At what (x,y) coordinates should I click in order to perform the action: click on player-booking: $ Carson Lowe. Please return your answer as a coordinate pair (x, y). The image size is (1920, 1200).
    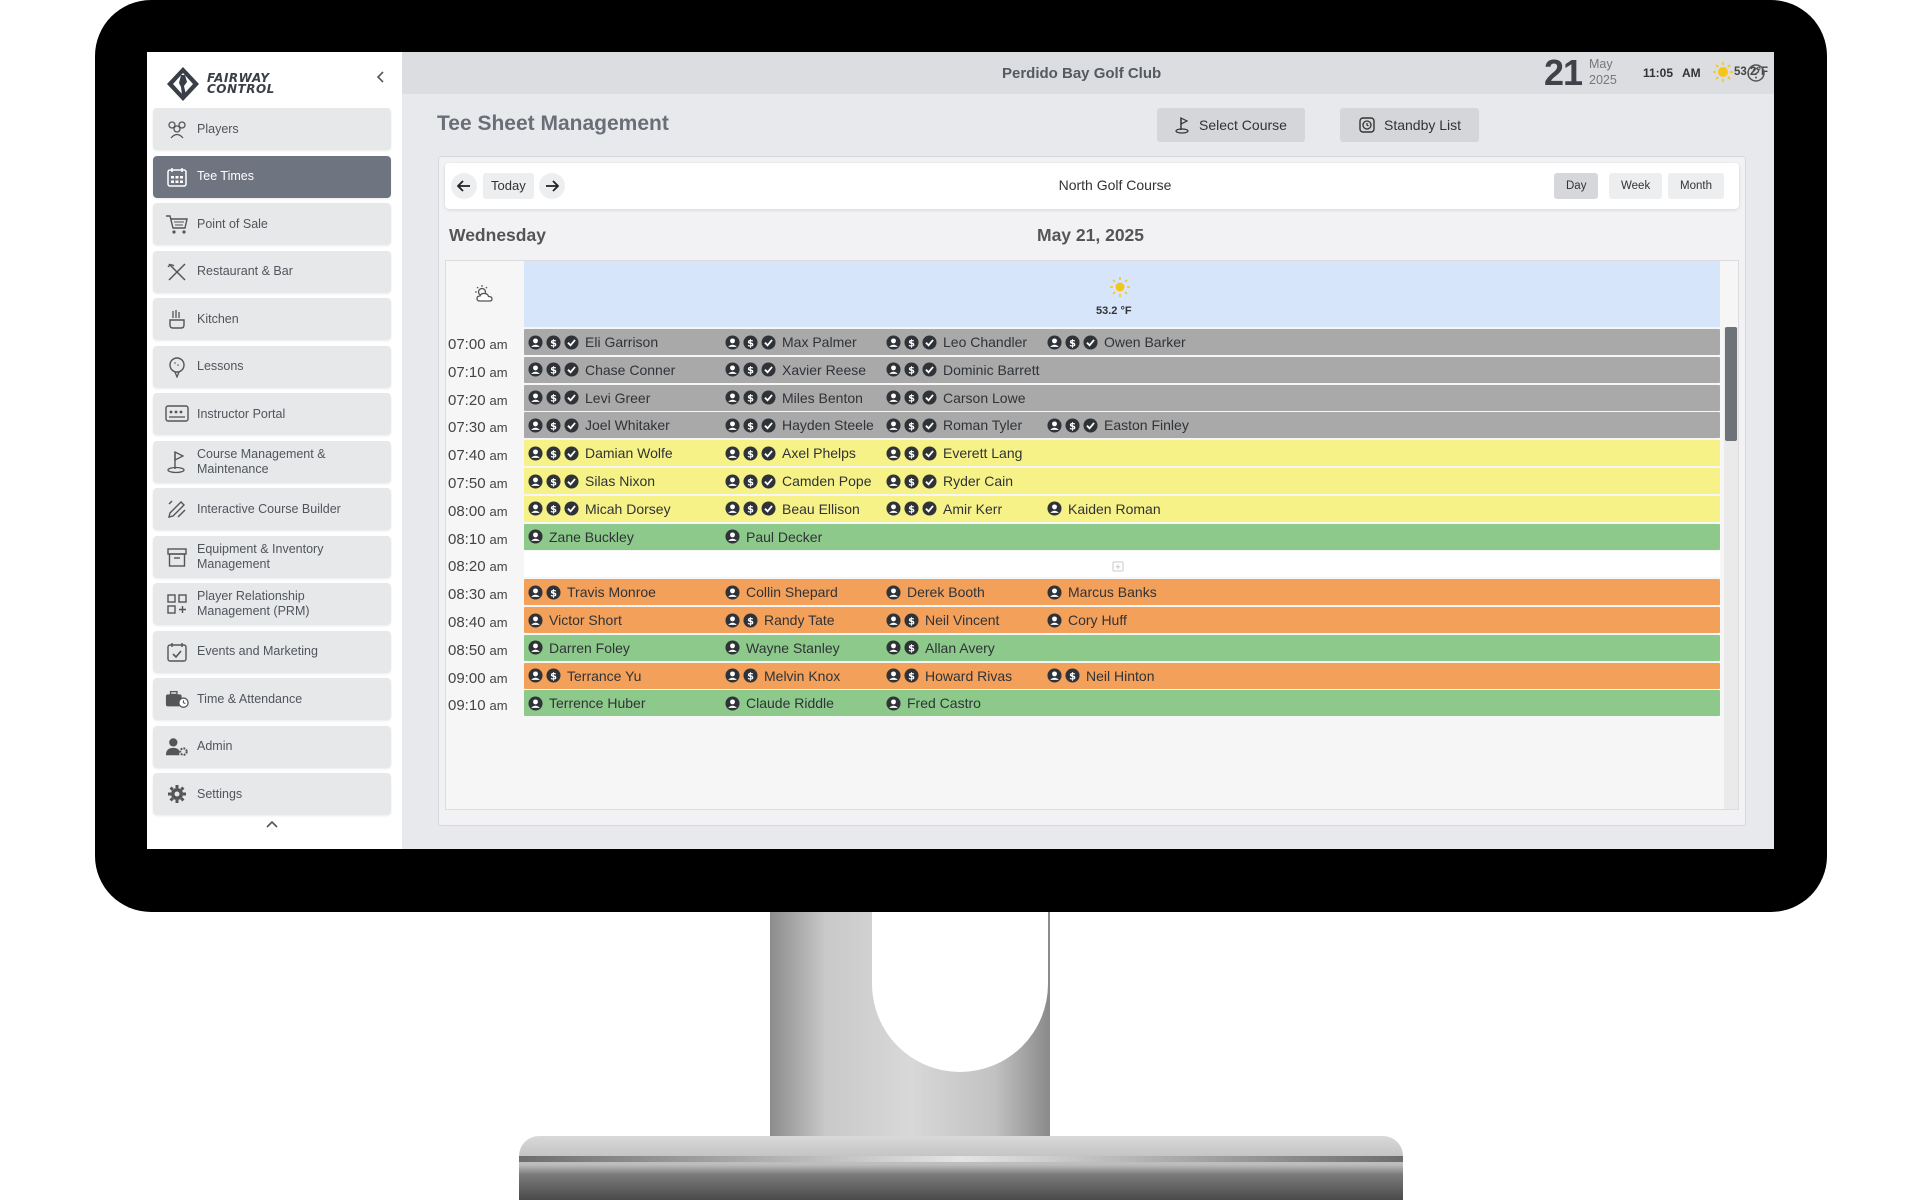
    Looking at the image, I should click on (956, 398).